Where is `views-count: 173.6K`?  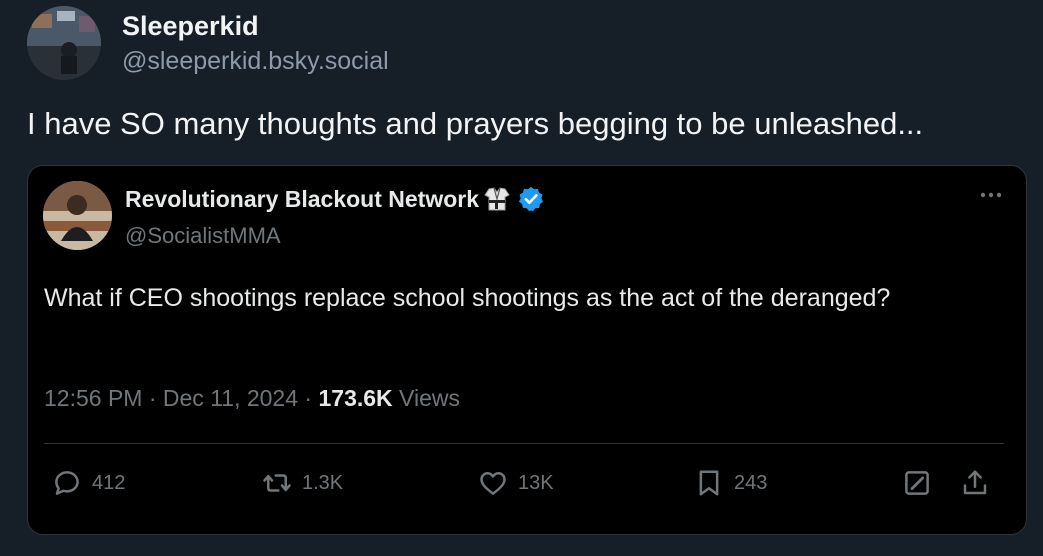 views-count: 173.6K is located at coordinates (355, 398).